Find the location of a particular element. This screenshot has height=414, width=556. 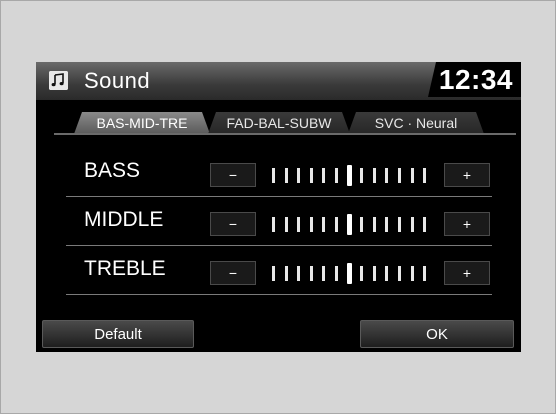

bass-row: BASS − + is located at coordinates (278, 173).